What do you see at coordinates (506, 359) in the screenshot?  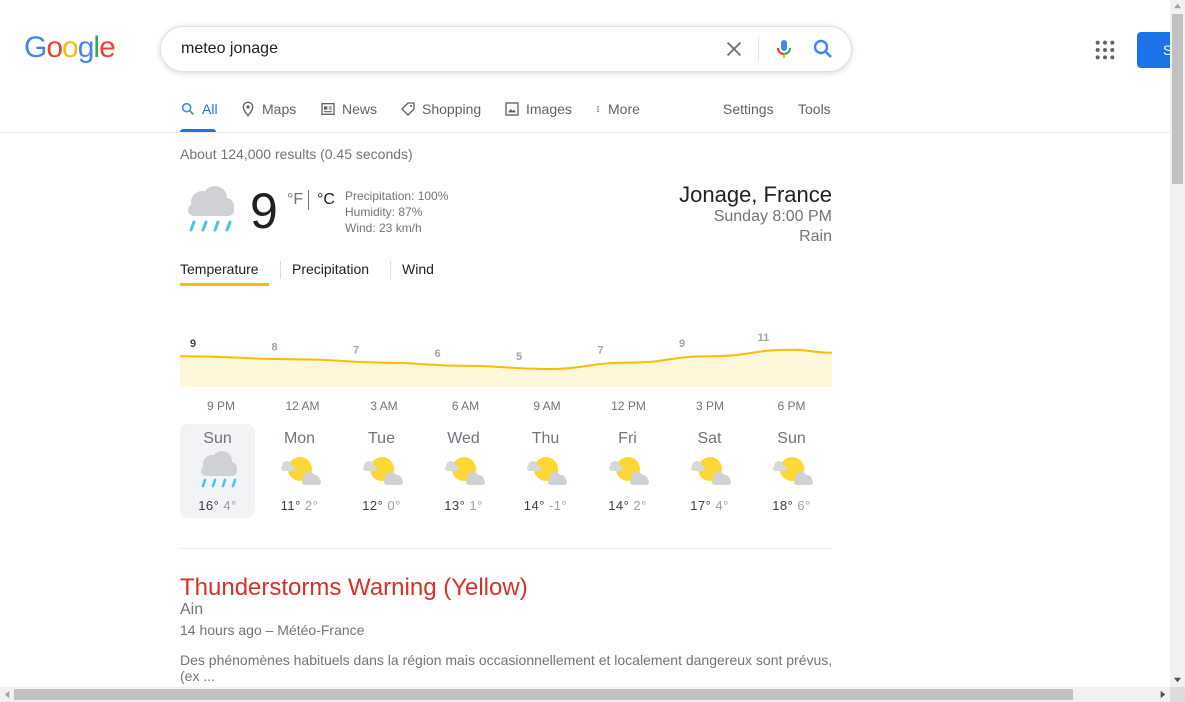 I see `temperature-chart: 9 8 7 6 5 7 9 11` at bounding box center [506, 359].